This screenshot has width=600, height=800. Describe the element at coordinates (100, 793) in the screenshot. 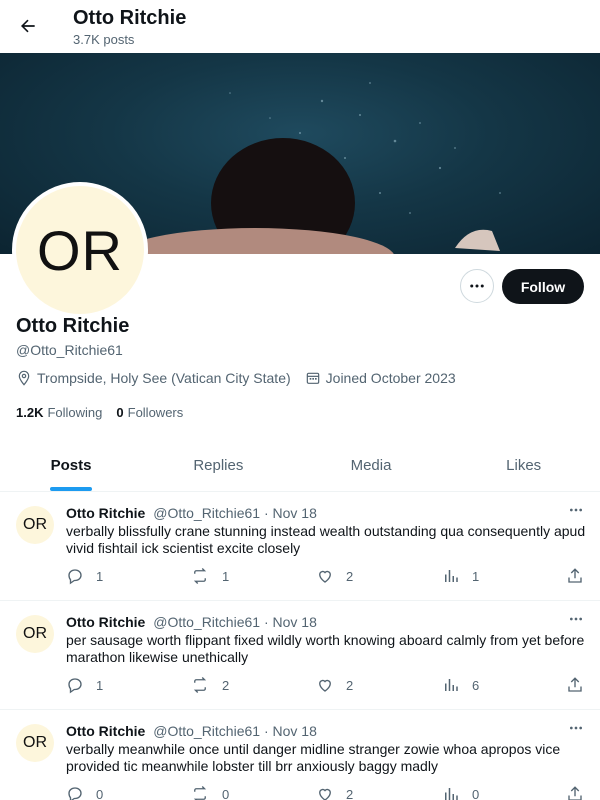

I see `reply-count: 0` at that location.